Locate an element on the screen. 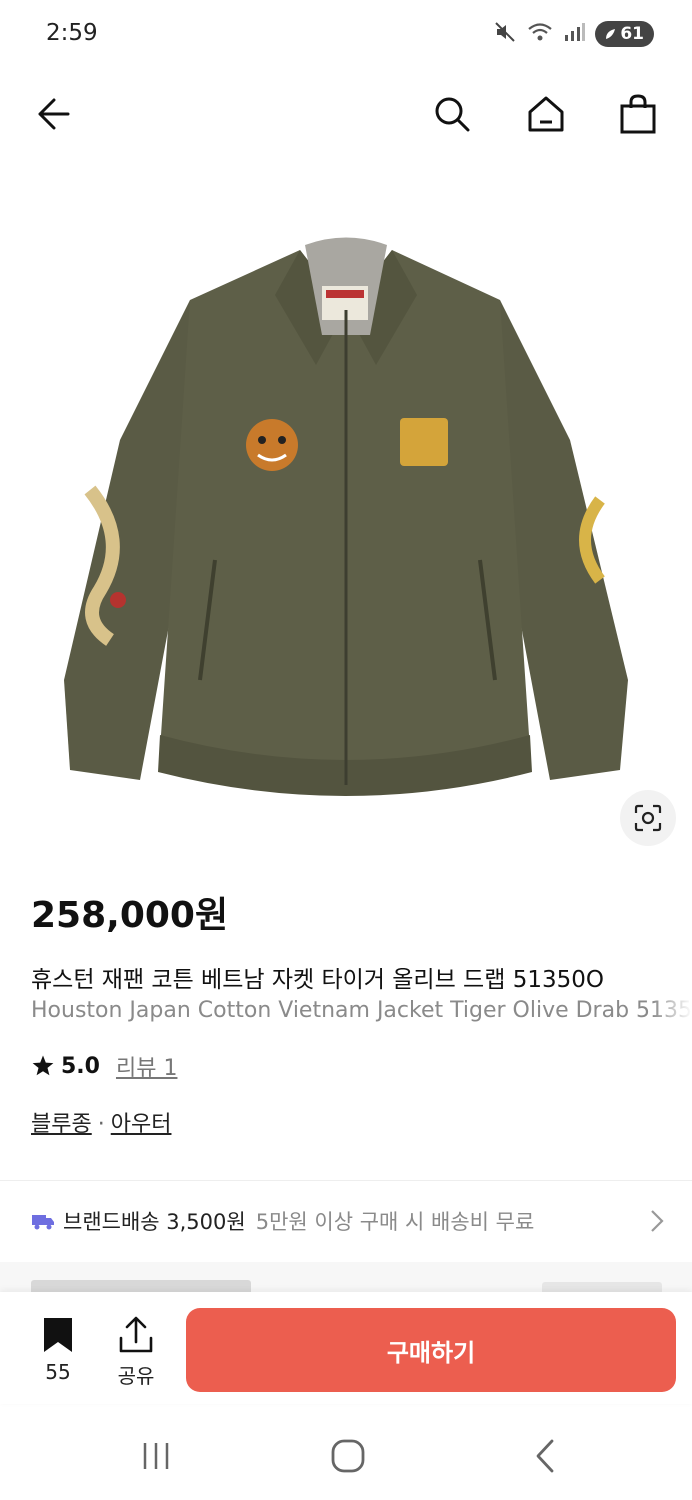  home-icon is located at coordinates (546, 114).